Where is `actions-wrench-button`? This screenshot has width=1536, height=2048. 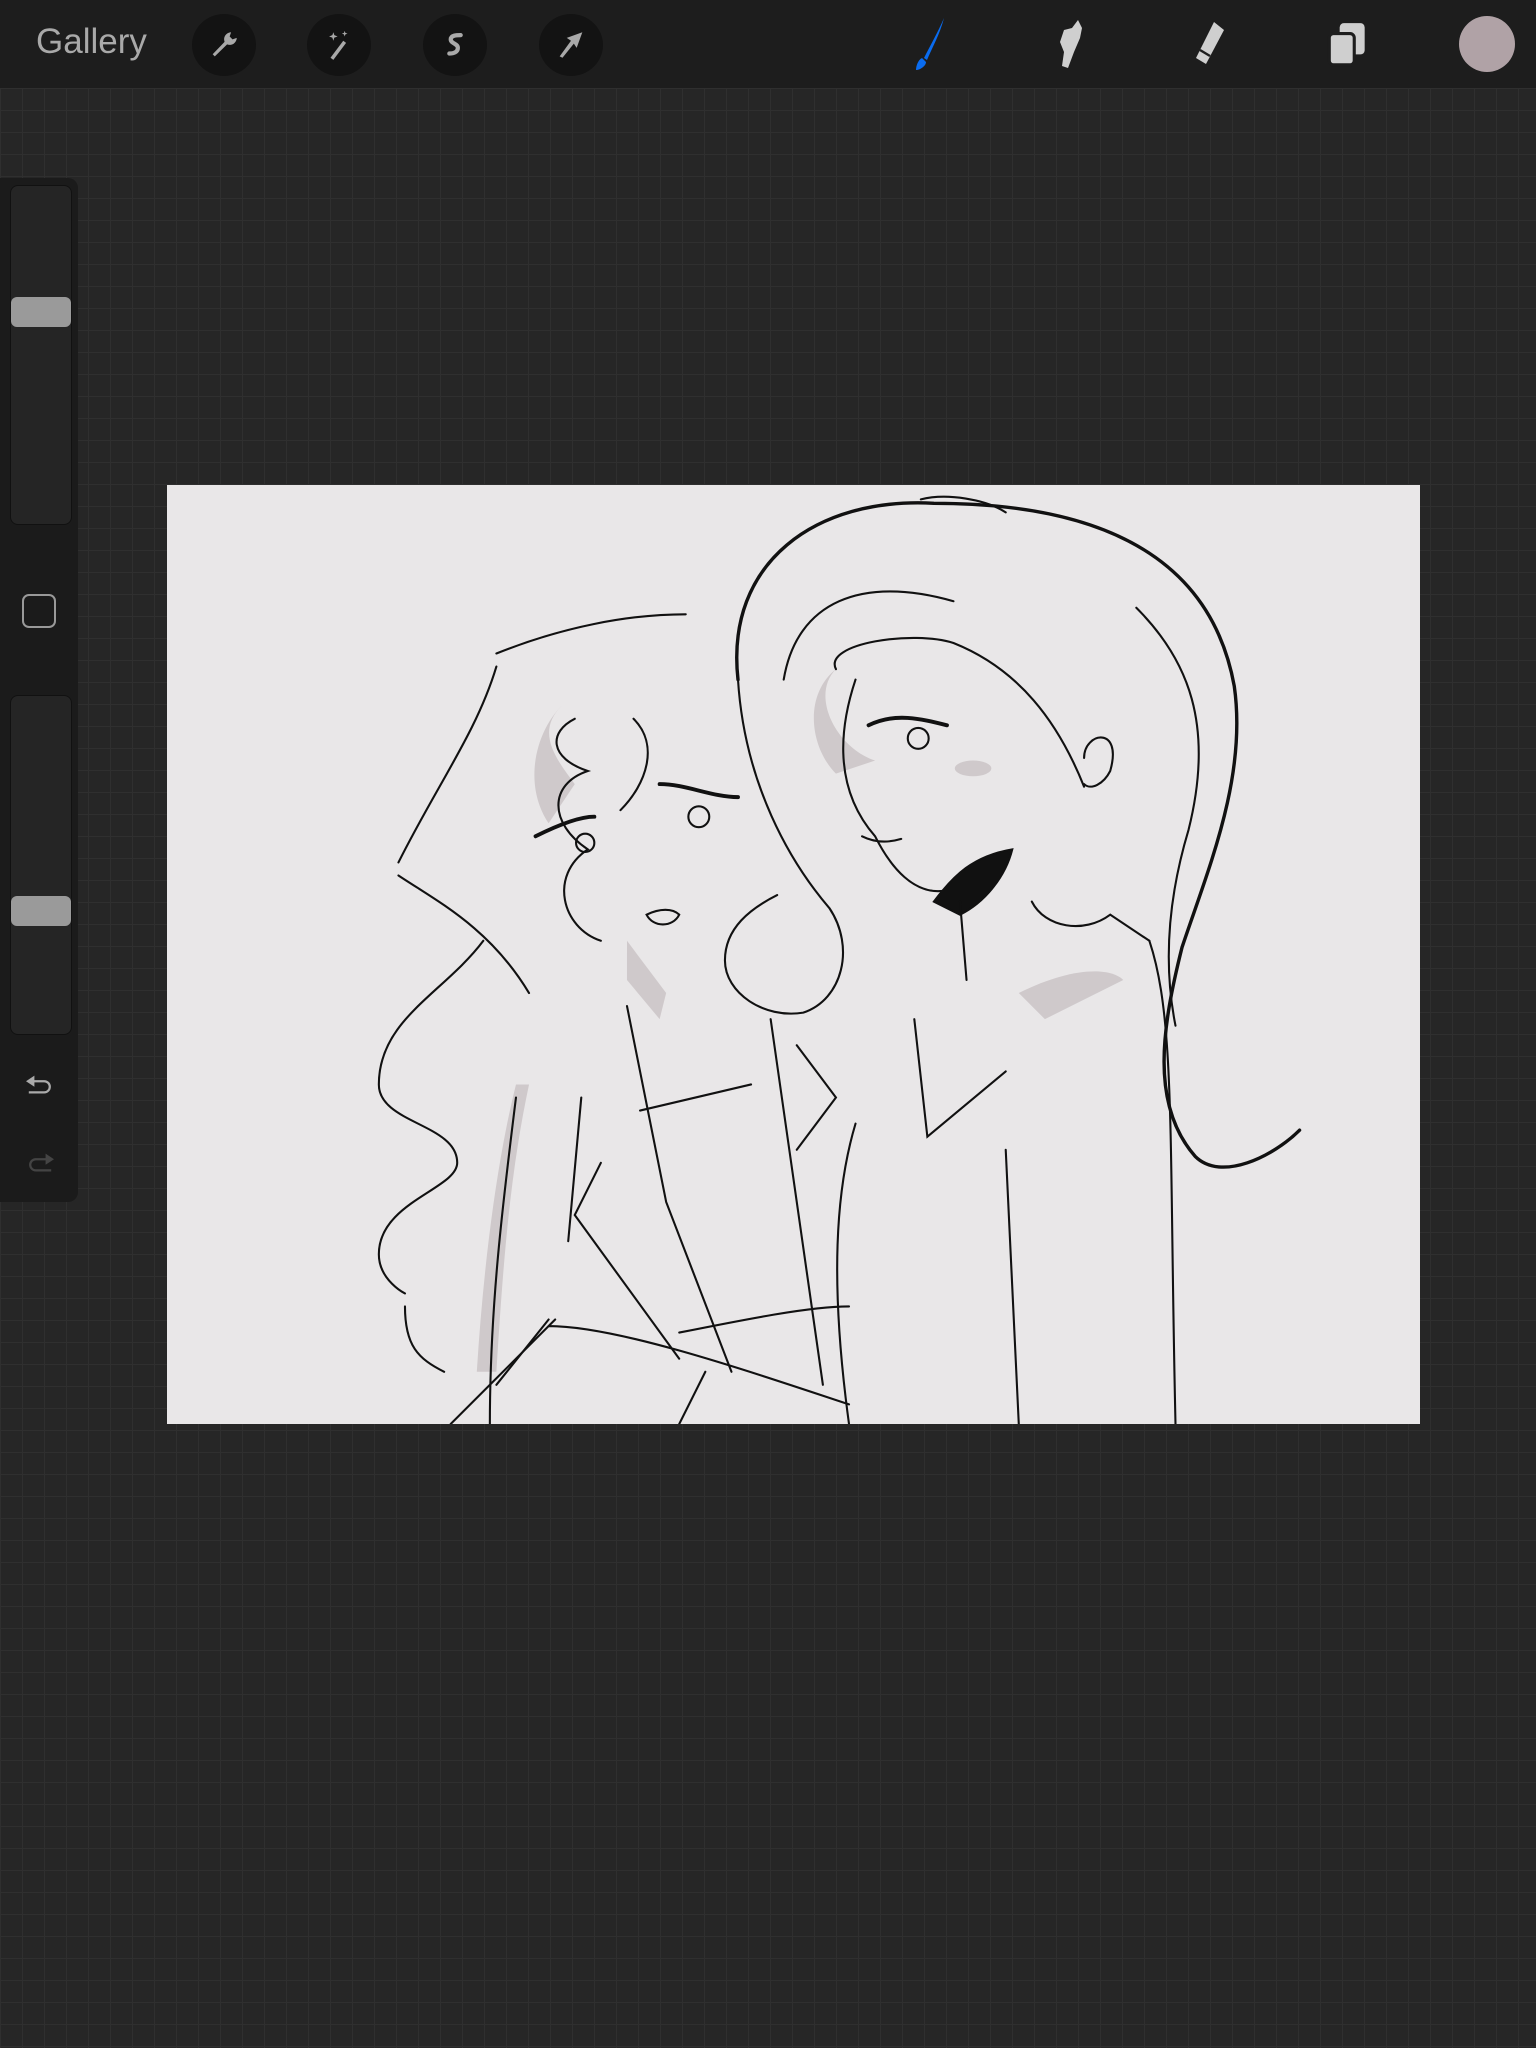
actions-wrench-button is located at coordinates (224, 45).